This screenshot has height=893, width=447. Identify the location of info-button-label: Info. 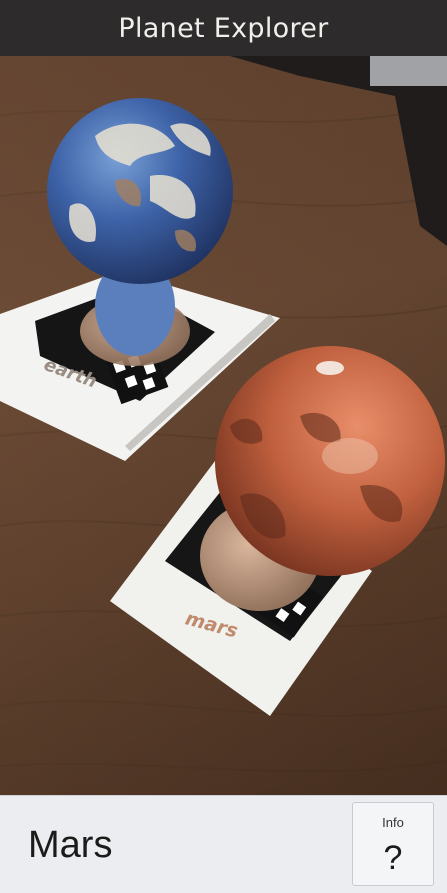
(393, 822).